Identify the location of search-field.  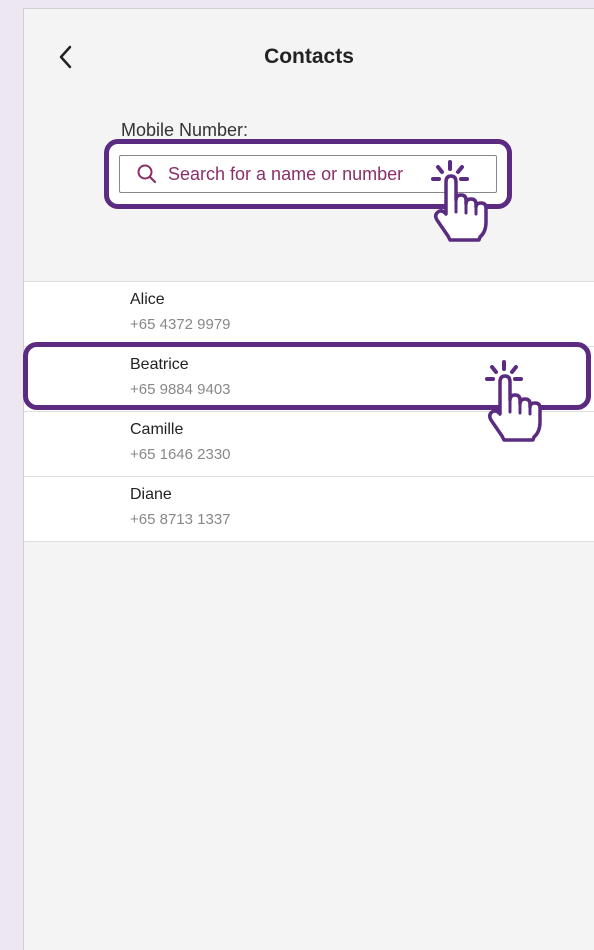
(308, 174).